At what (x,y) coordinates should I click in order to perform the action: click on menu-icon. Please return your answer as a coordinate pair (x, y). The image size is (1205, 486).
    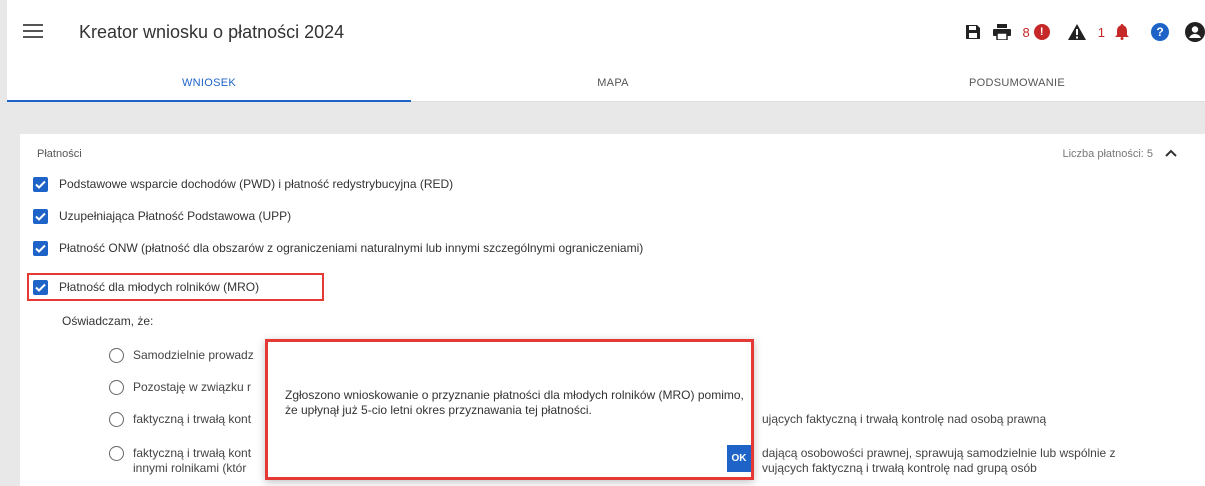
    Looking at the image, I should click on (33, 32).